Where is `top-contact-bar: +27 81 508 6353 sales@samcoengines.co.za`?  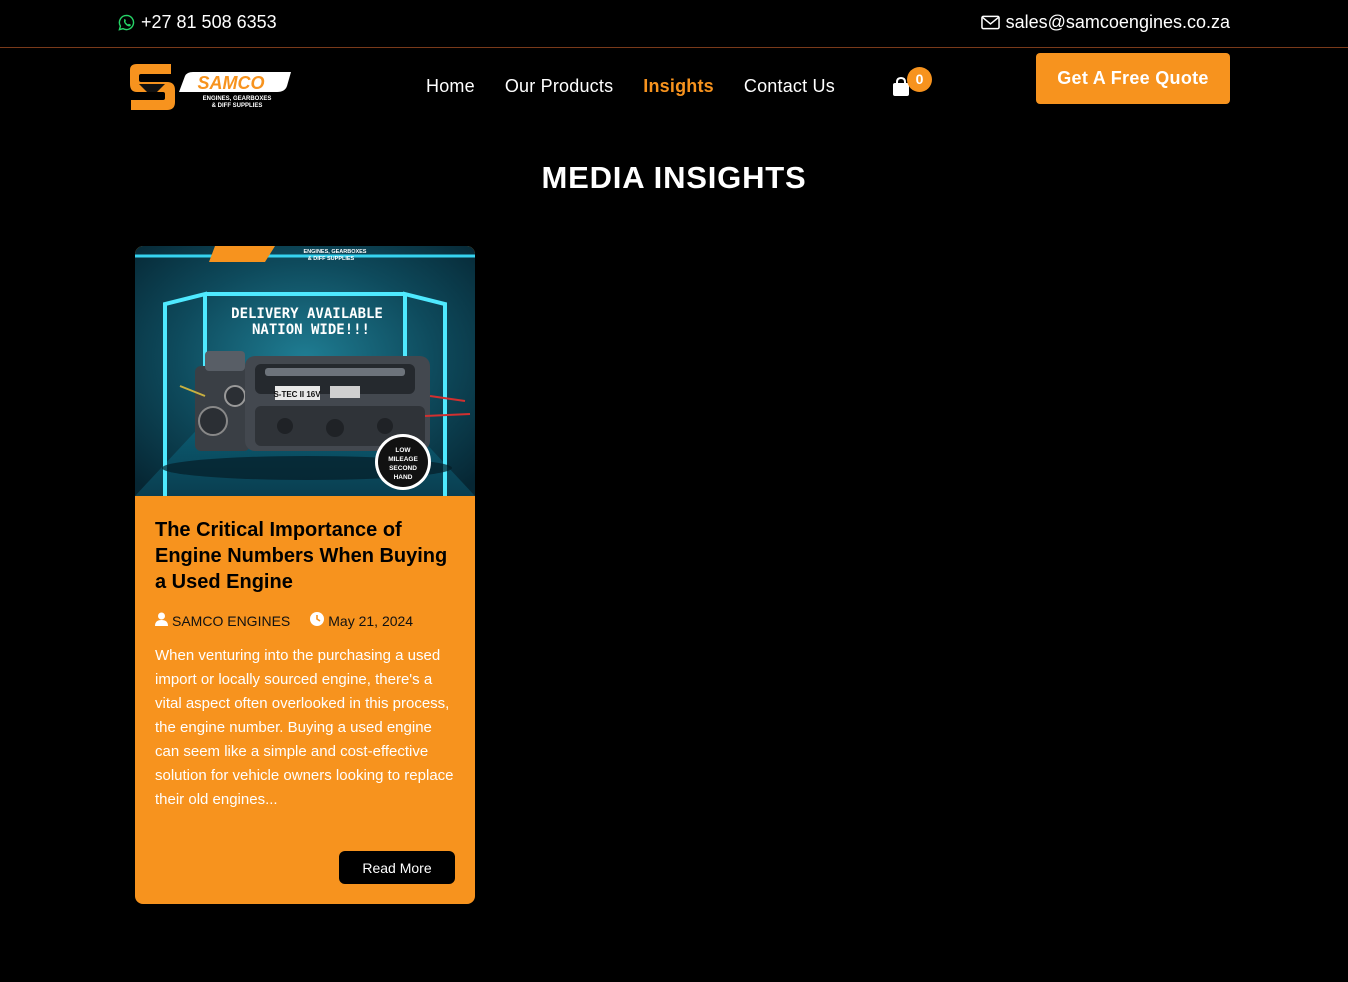 top-contact-bar: +27 81 508 6353 sales@samcoengines.co.za is located at coordinates (674, 24).